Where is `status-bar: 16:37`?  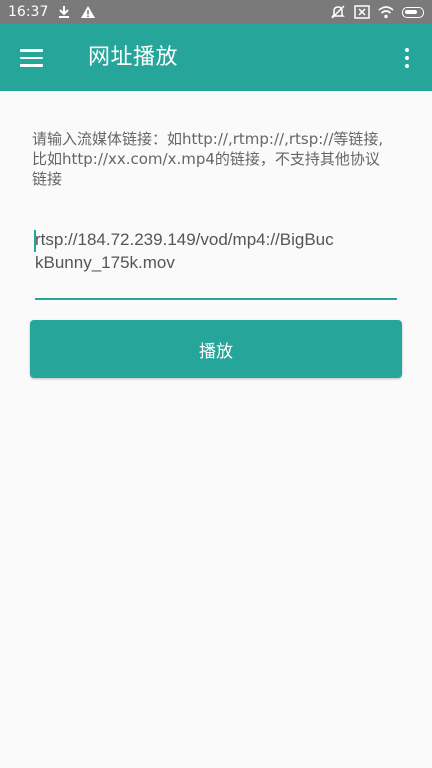 status-bar: 16:37 is located at coordinates (216, 12).